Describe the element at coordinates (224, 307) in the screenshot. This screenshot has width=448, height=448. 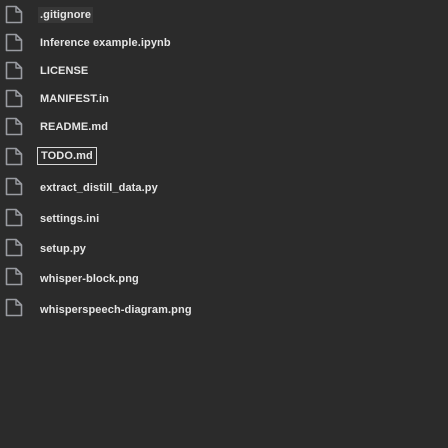
I see `file-row-whisperspeech-diagram: whisperspeech-diagram.png` at that location.